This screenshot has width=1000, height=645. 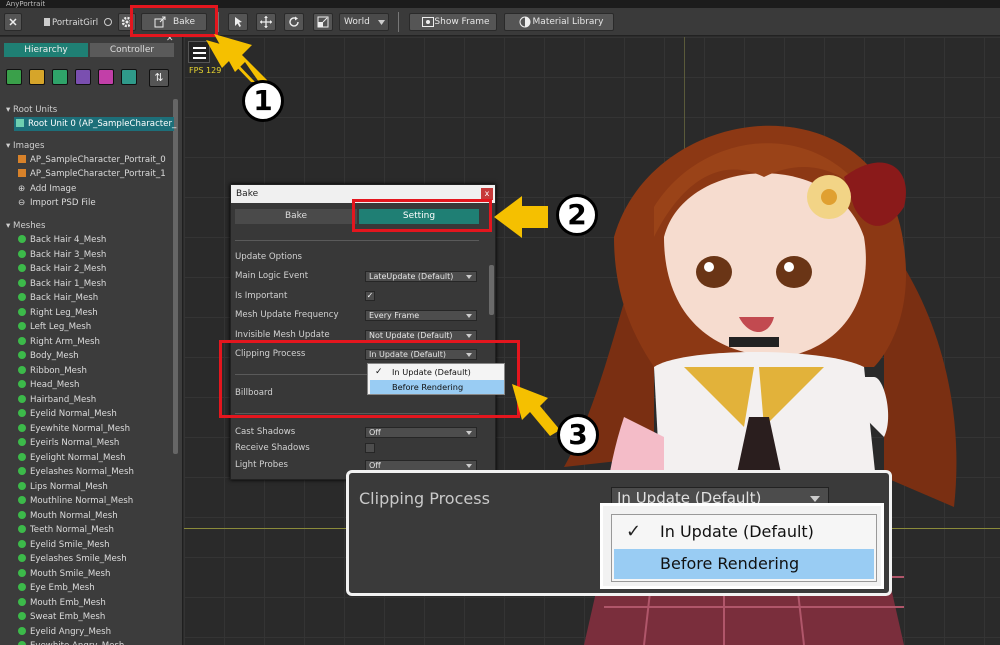 I want to click on option-label: In Update (Default), so click(x=737, y=531).